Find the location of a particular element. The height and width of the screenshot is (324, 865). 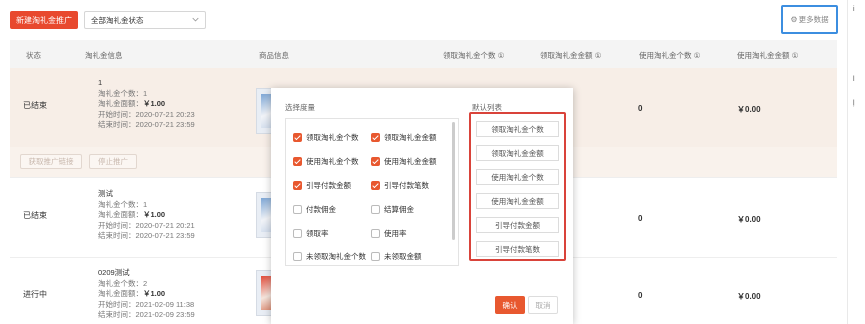

status-filter-value: 全部淘礼金状态 is located at coordinates (117, 20).